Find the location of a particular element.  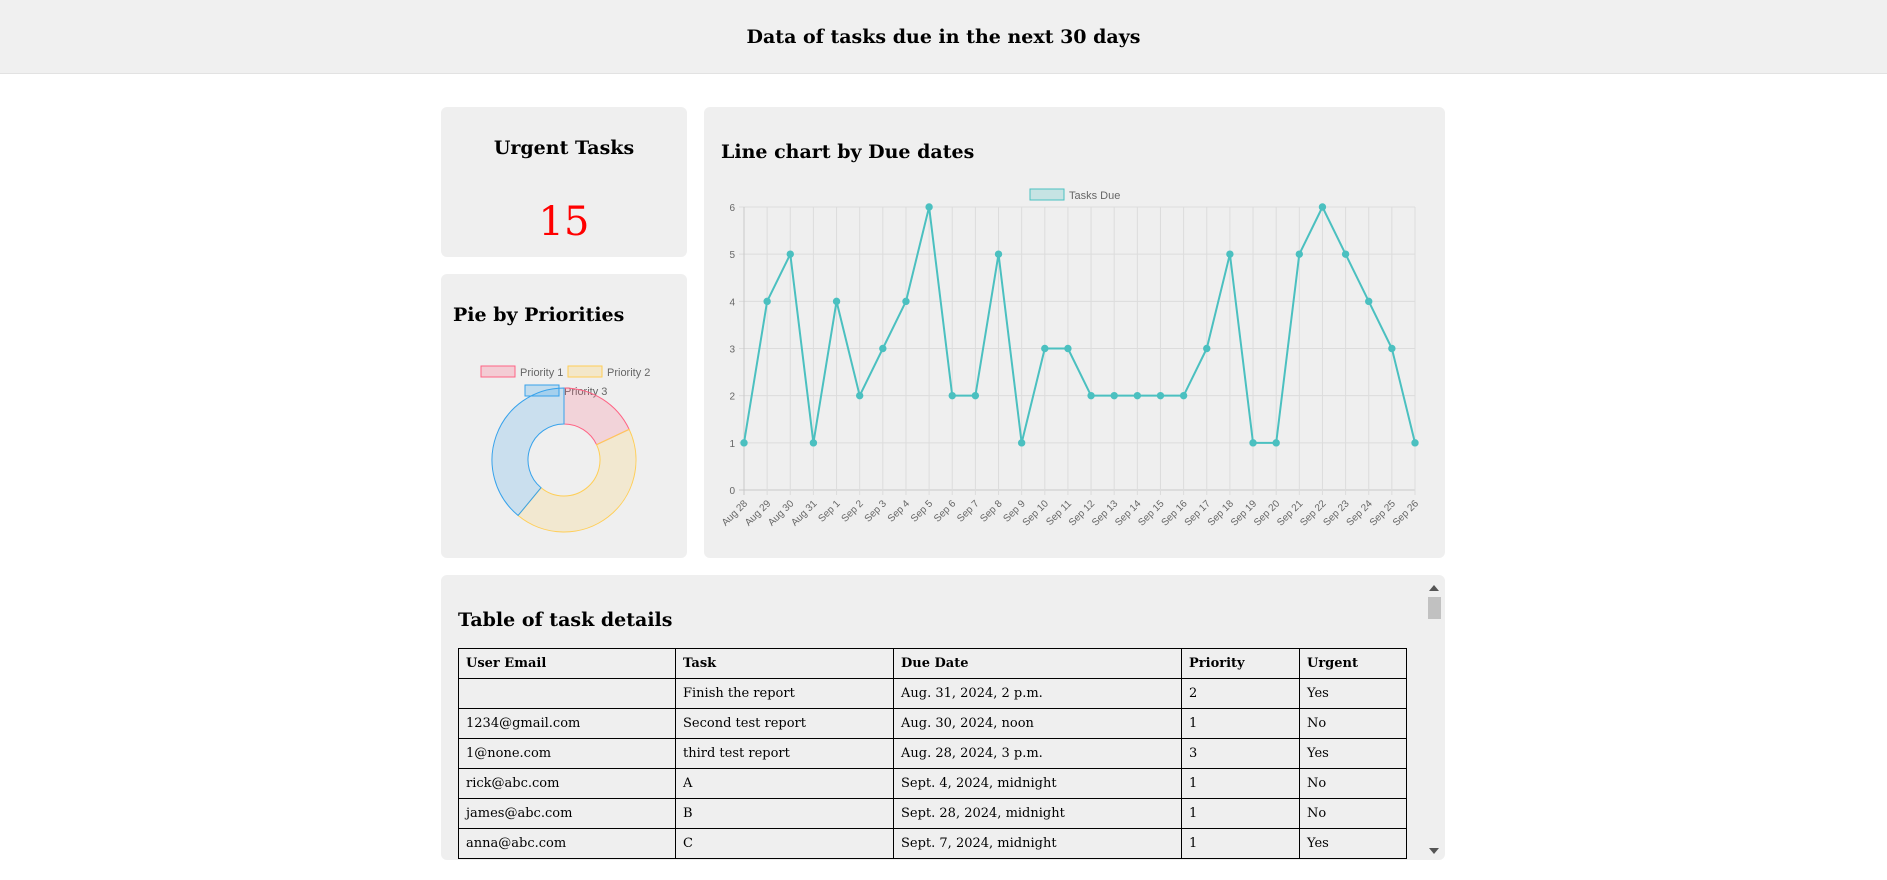

table-cell: james@abc.com is located at coordinates (567, 813).